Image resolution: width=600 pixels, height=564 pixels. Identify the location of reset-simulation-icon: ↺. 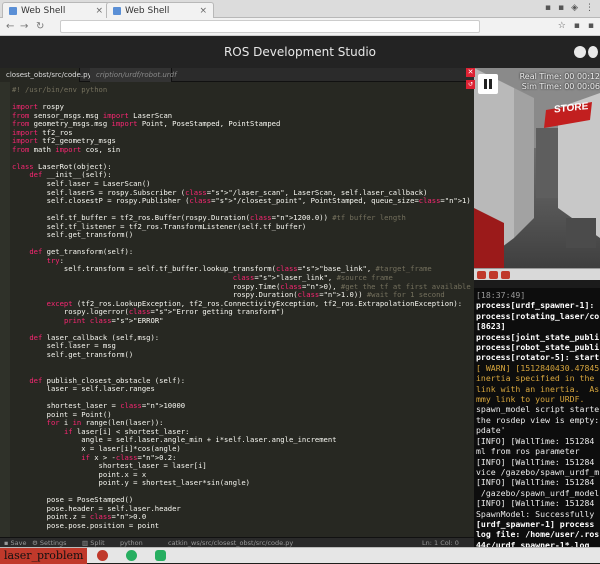
(470, 84).